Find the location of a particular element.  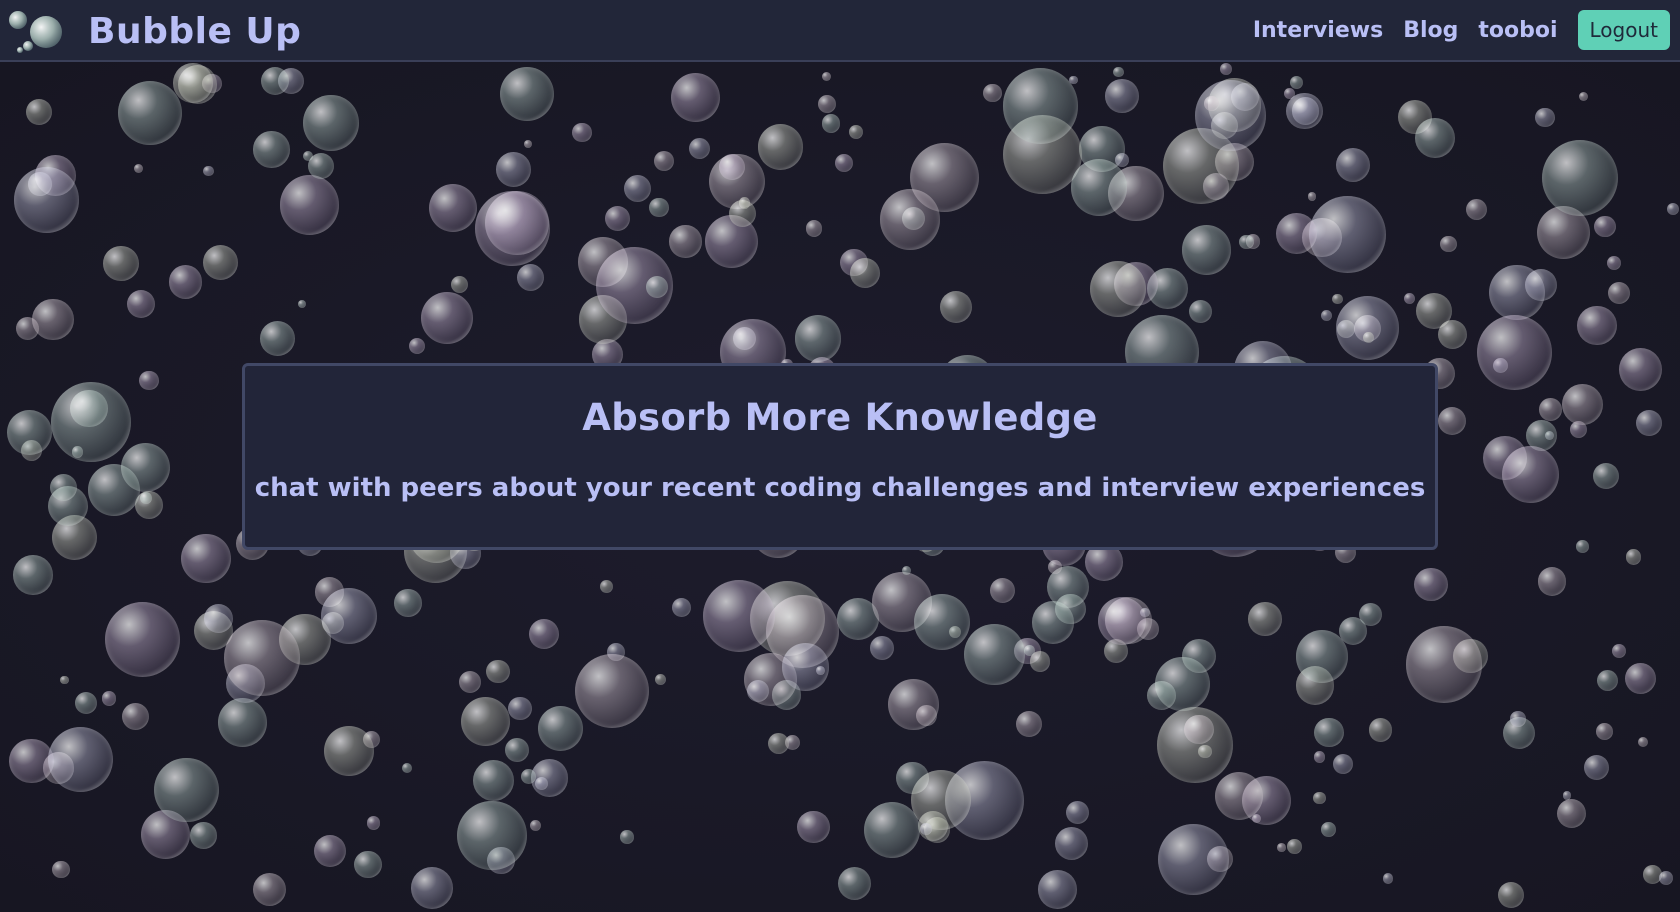

nav-link-username: tooboi is located at coordinates (1517, 30).